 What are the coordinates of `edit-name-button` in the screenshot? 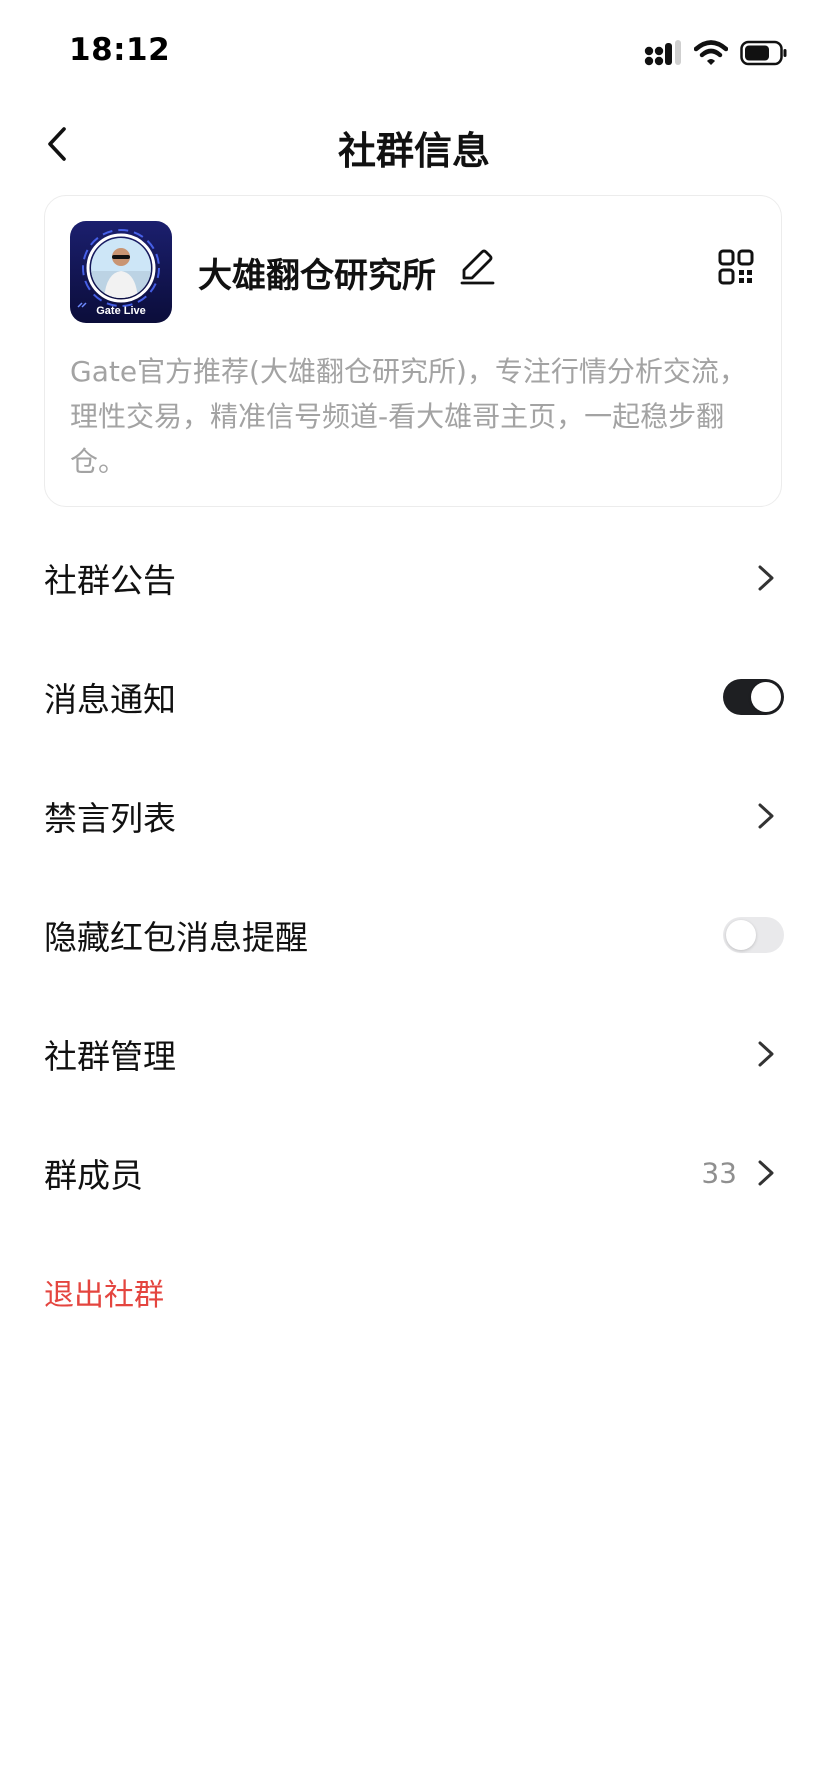 It's located at (477, 268).